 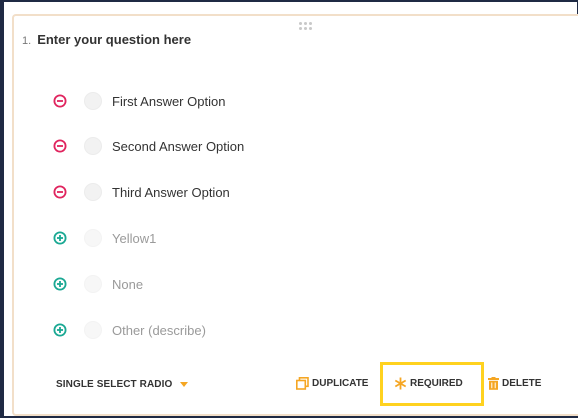 What do you see at coordinates (184, 384) in the screenshot?
I see `chevron-down-icon` at bounding box center [184, 384].